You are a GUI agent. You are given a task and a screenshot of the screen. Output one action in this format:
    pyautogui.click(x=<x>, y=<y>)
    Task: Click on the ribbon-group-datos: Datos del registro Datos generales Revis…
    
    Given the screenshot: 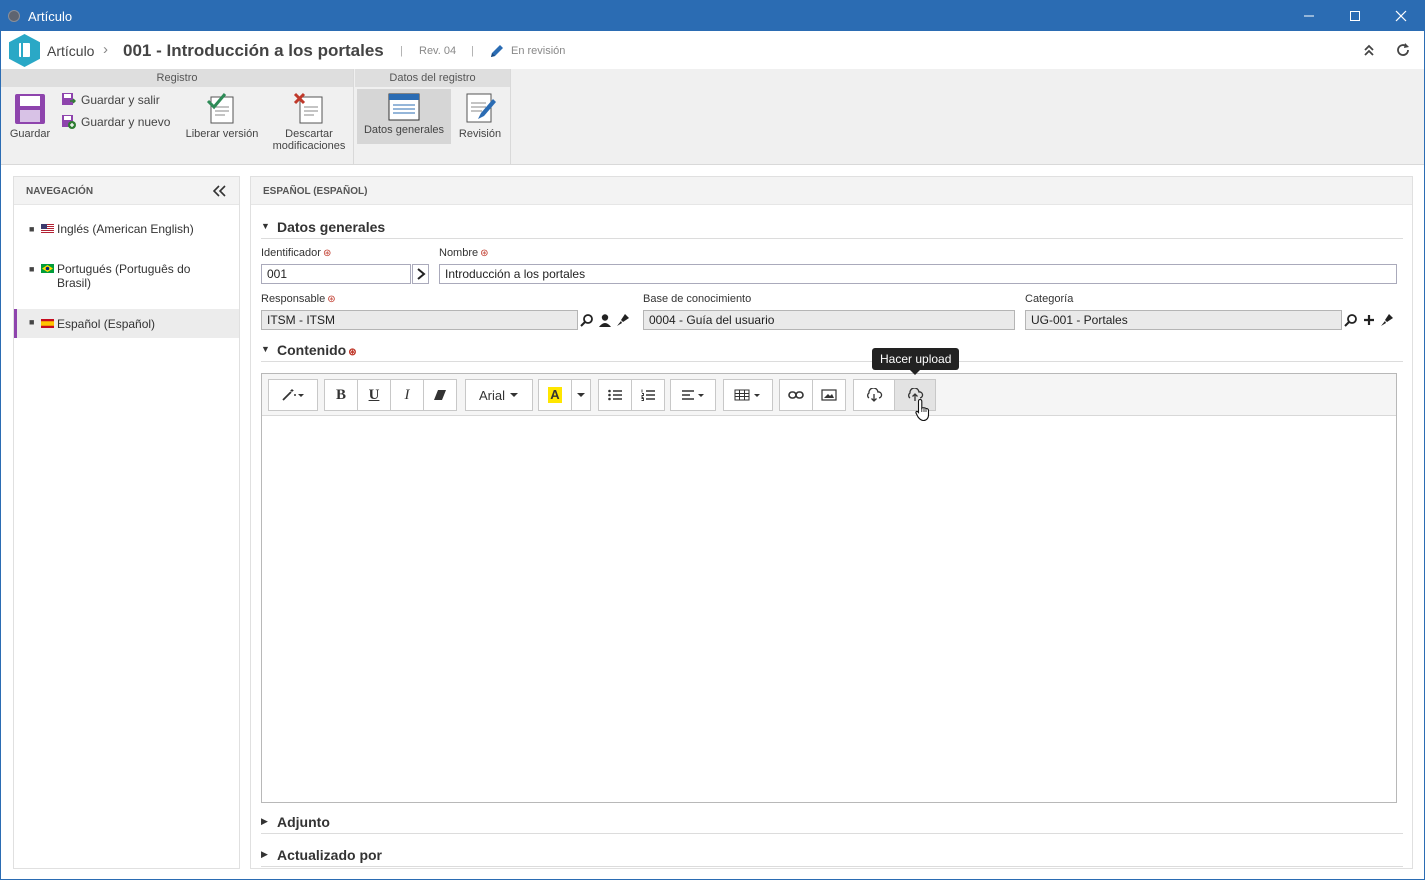 What is the action you would take?
    pyautogui.click(x=433, y=116)
    